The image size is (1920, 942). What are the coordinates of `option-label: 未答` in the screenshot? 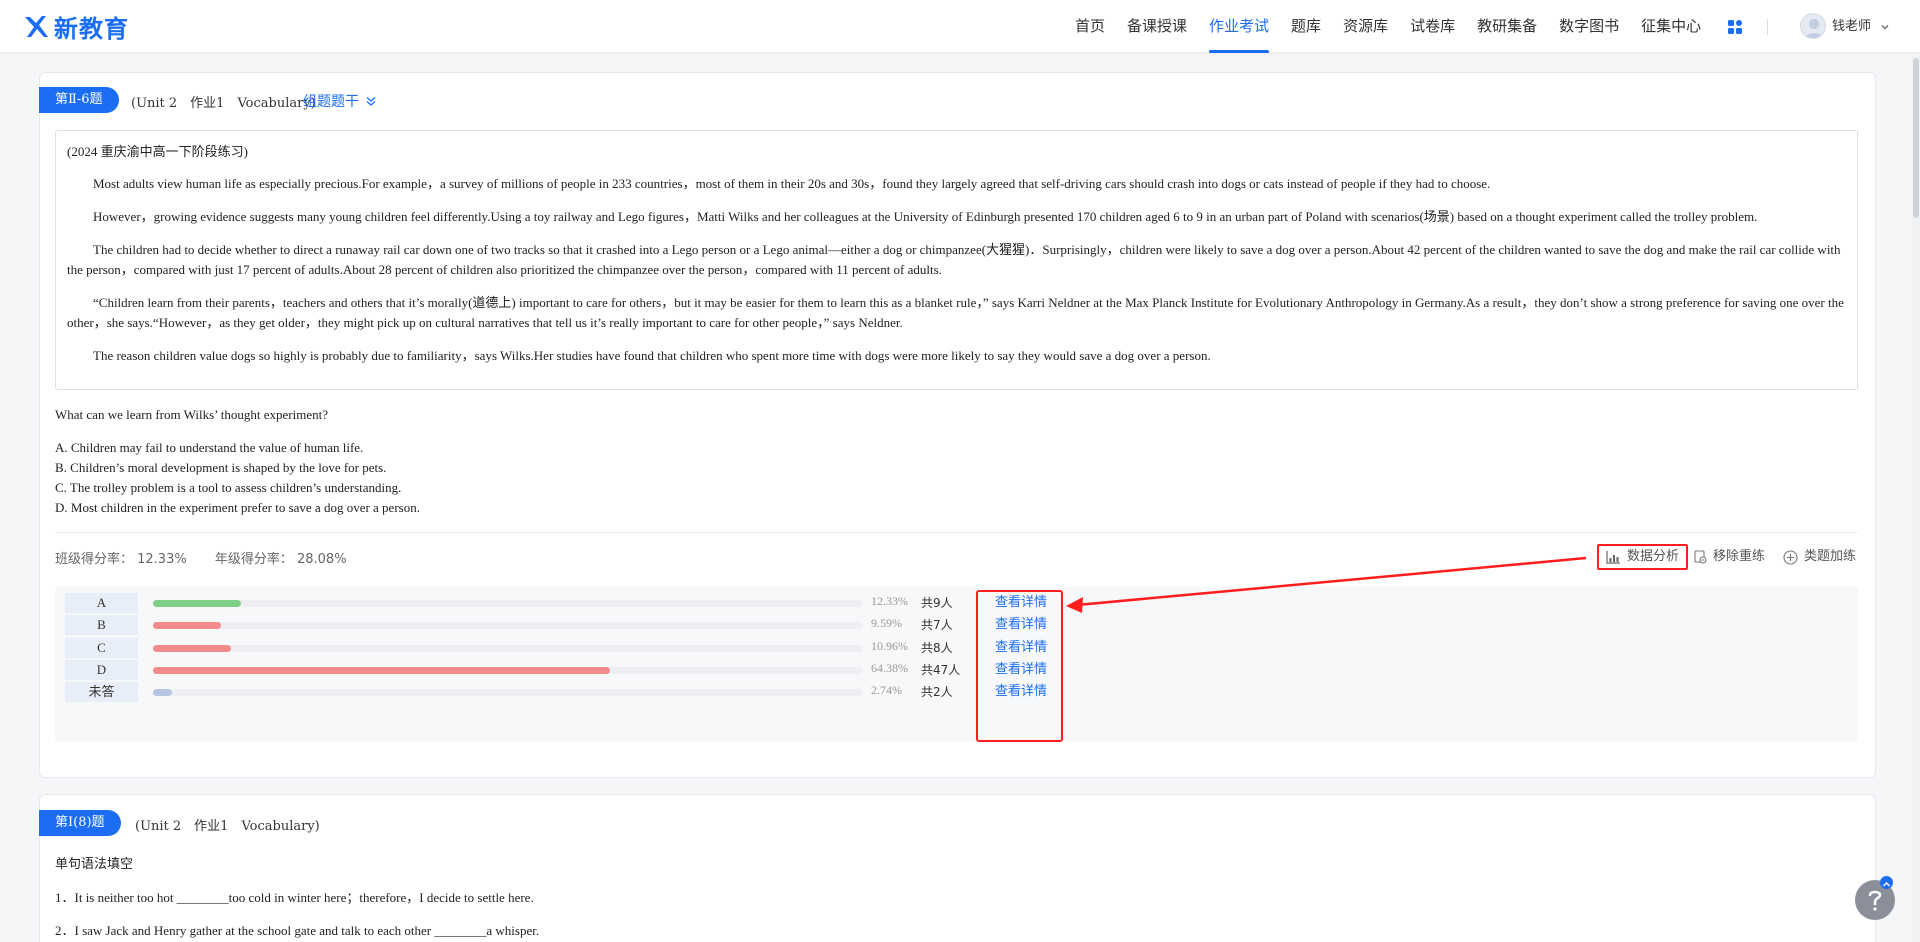 It's located at (101, 692).